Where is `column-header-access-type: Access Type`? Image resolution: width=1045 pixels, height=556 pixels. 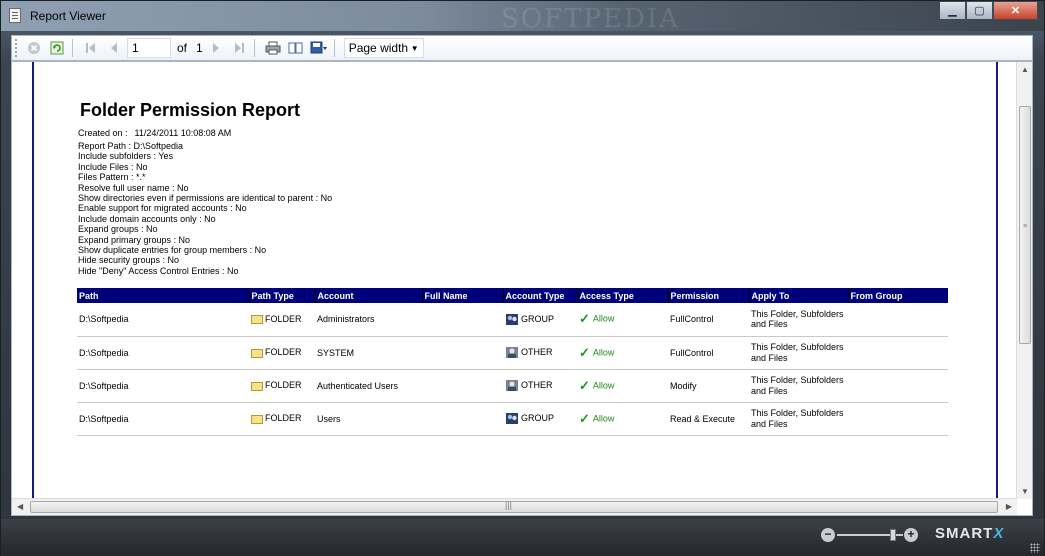
column-header-access-type: Access Type is located at coordinates (622, 295).